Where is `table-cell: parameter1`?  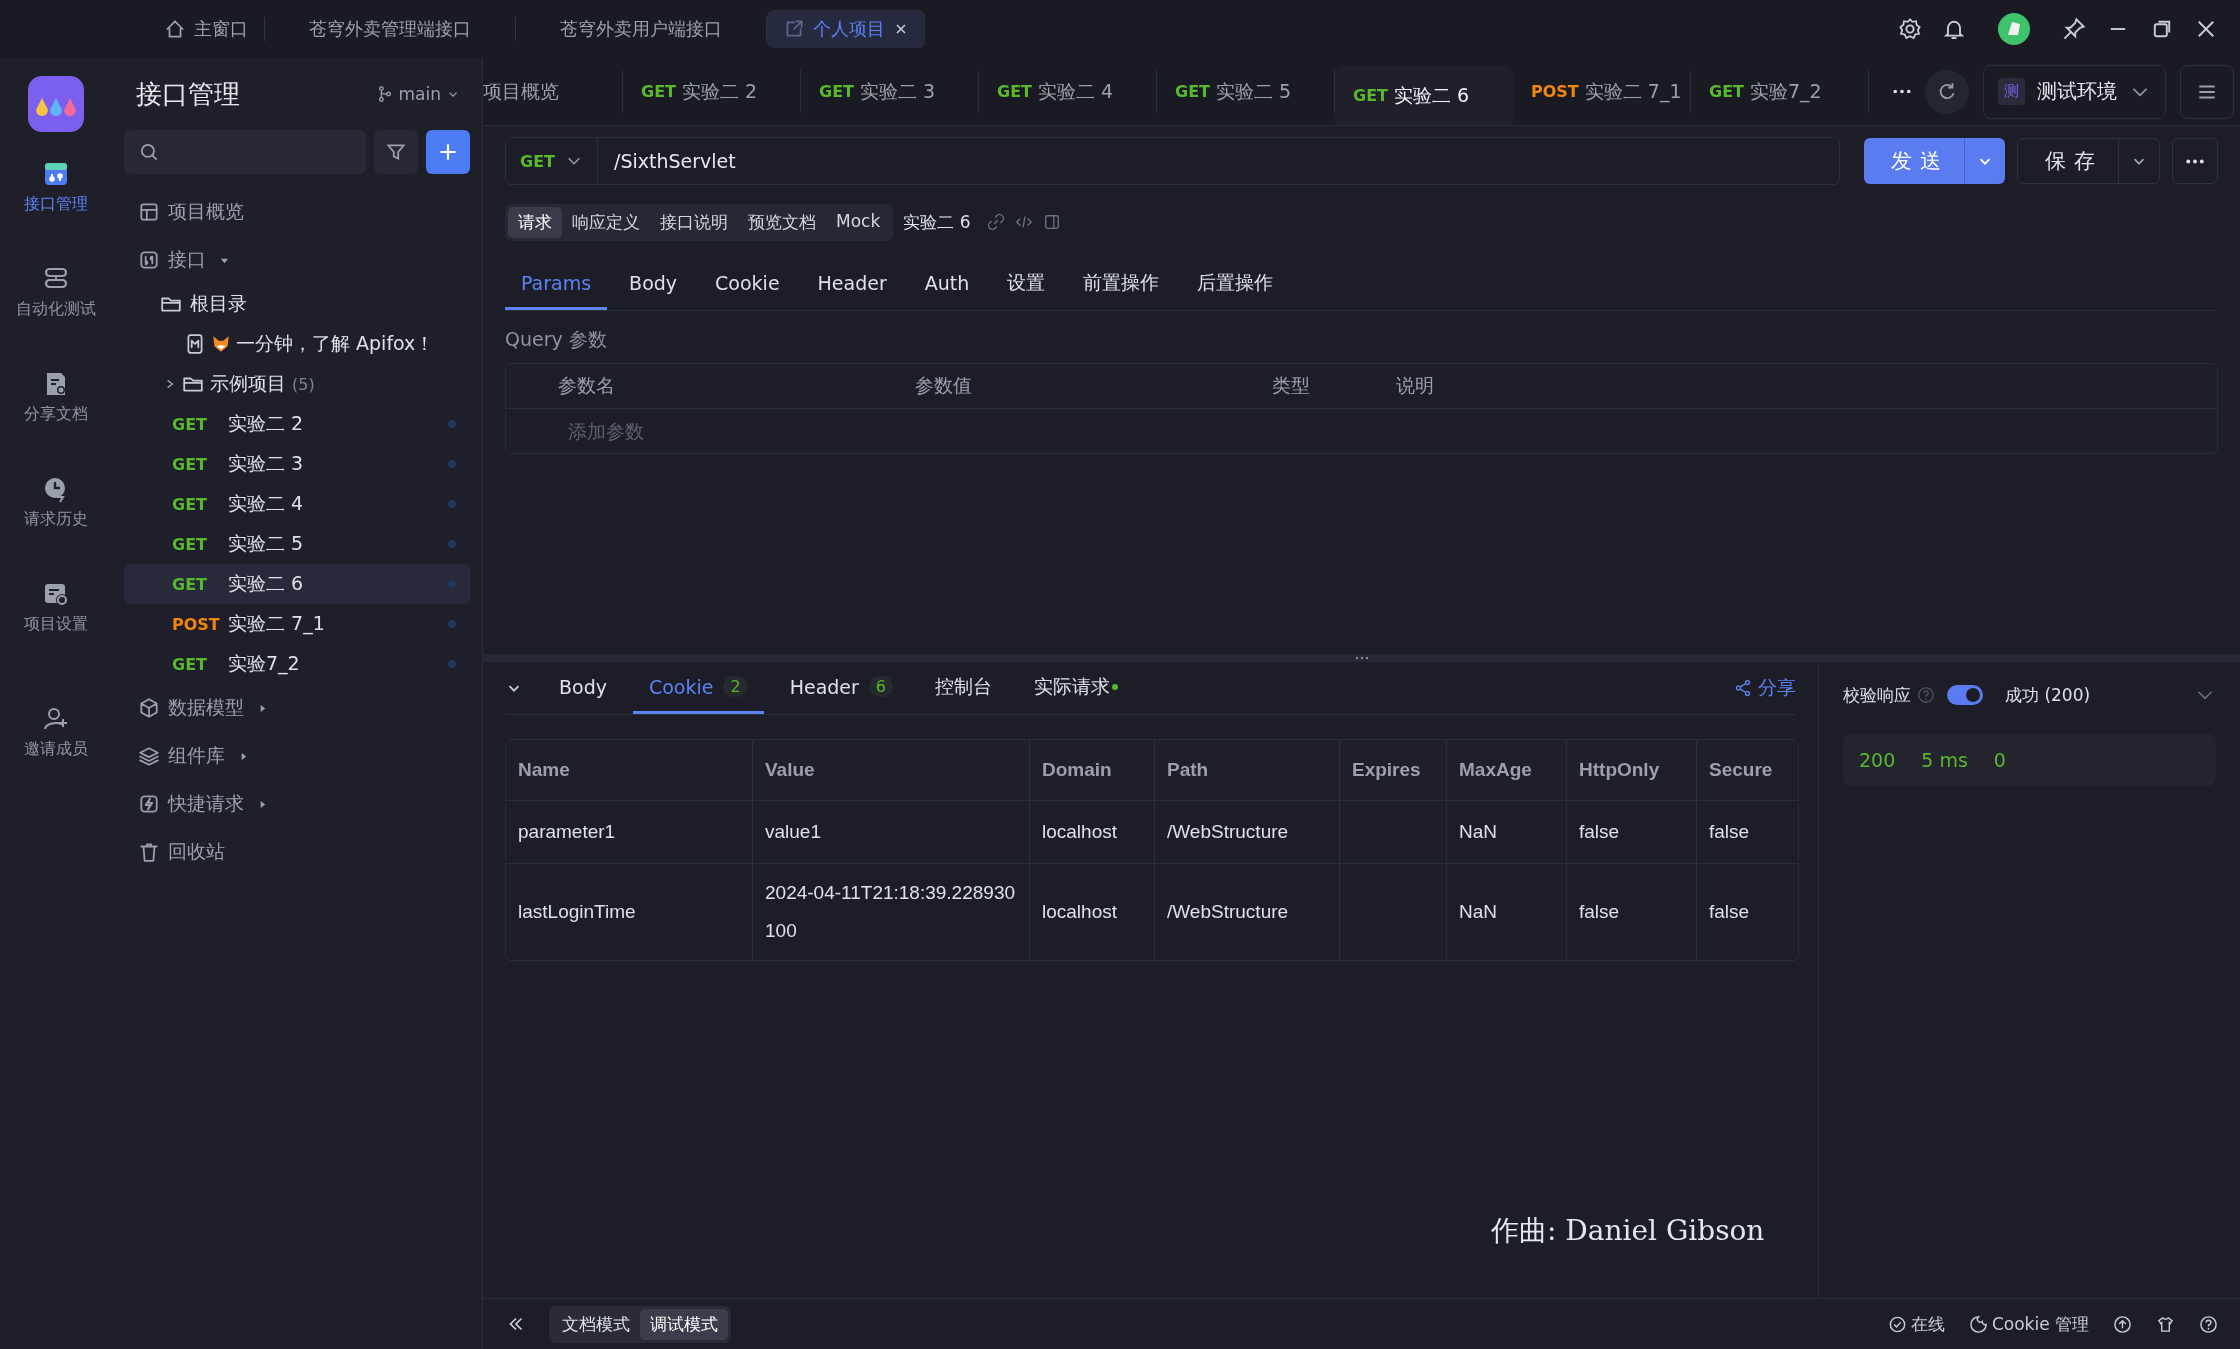 table-cell: parameter1 is located at coordinates (567, 831).